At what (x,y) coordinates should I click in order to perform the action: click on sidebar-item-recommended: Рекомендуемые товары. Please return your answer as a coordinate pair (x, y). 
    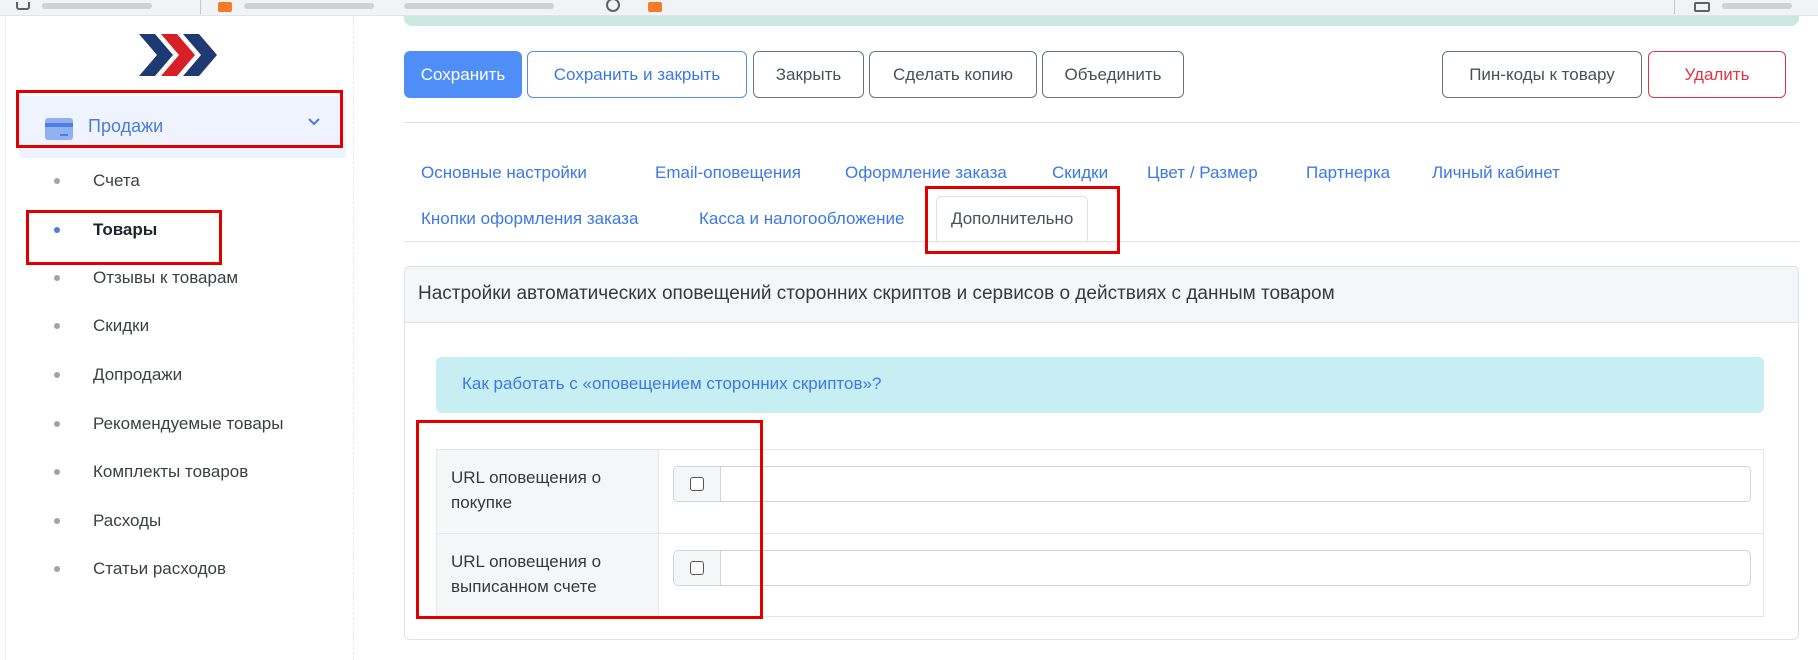
    Looking at the image, I should click on (176, 424).